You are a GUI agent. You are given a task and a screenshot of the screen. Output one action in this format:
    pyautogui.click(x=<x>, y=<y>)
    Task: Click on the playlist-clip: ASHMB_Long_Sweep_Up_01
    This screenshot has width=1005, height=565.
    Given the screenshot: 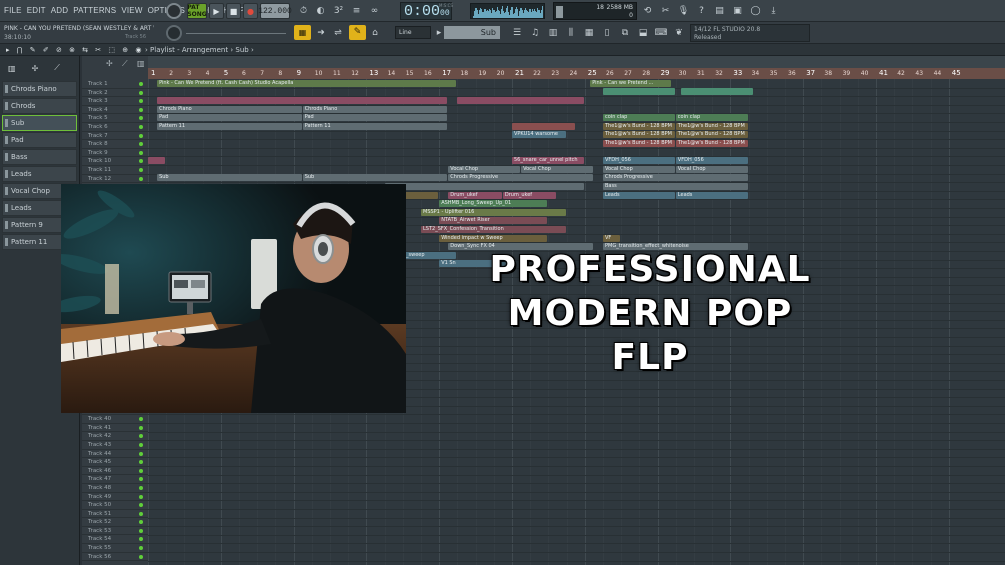 What is the action you would take?
    pyautogui.click(x=493, y=204)
    